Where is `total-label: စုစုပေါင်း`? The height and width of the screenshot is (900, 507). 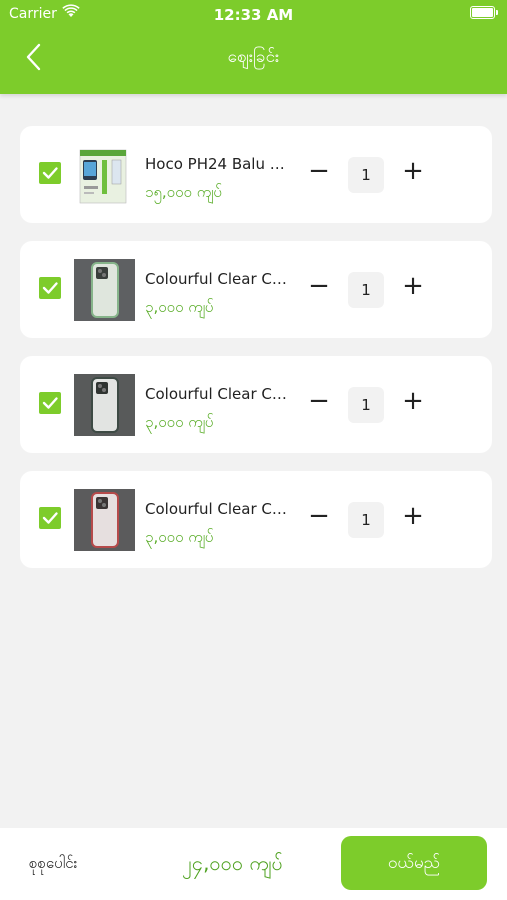 total-label: စုစုပေါင်း is located at coordinates (53, 863).